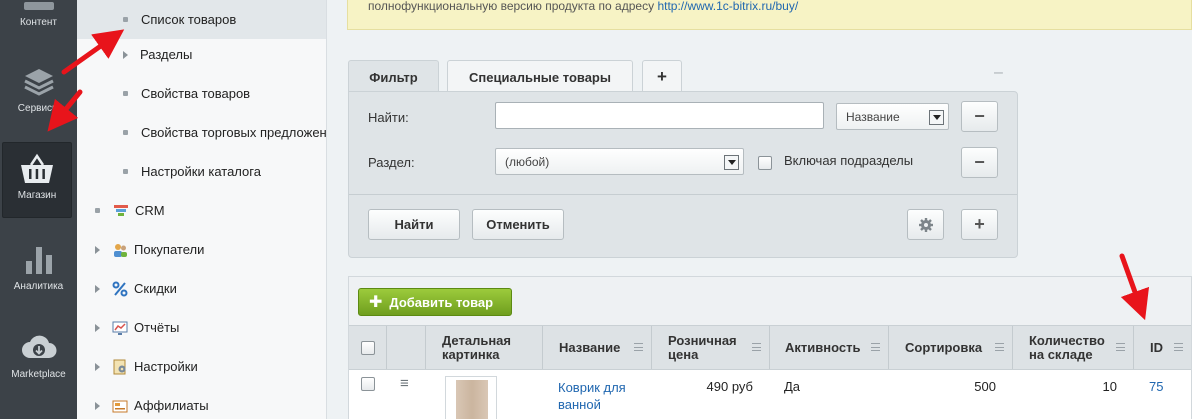  I want to click on menu-item-product-list: Список товаров, so click(201, 19).